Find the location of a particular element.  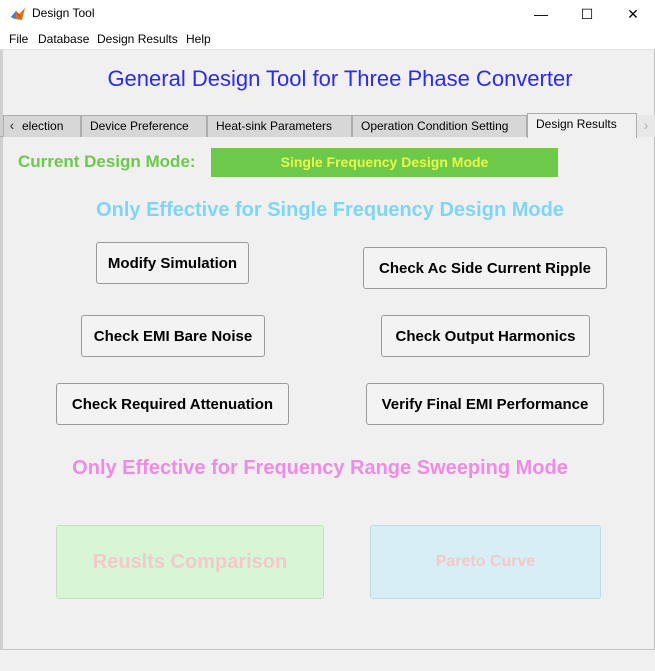

tab-scroll-left-icon: ‹ is located at coordinates (12, 126).